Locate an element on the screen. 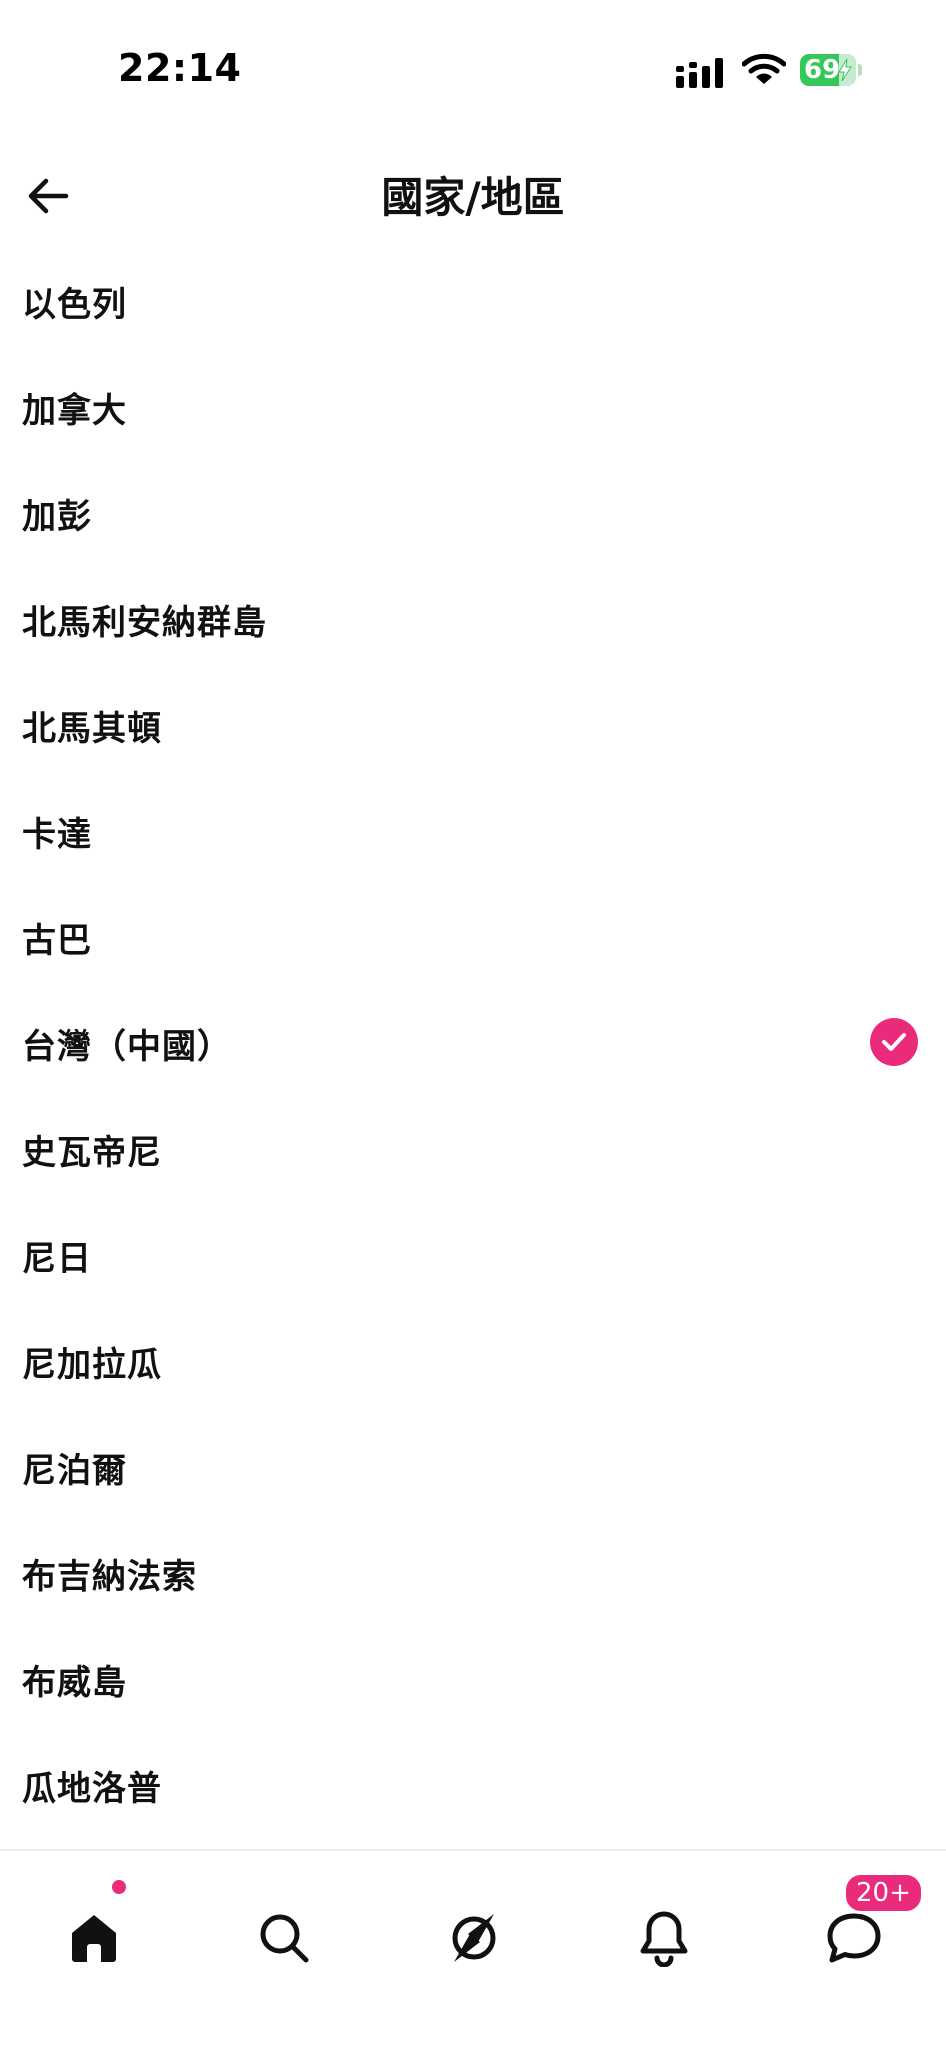 The width and height of the screenshot is (946, 2050). country-item: 布威島 is located at coordinates (473, 1679).